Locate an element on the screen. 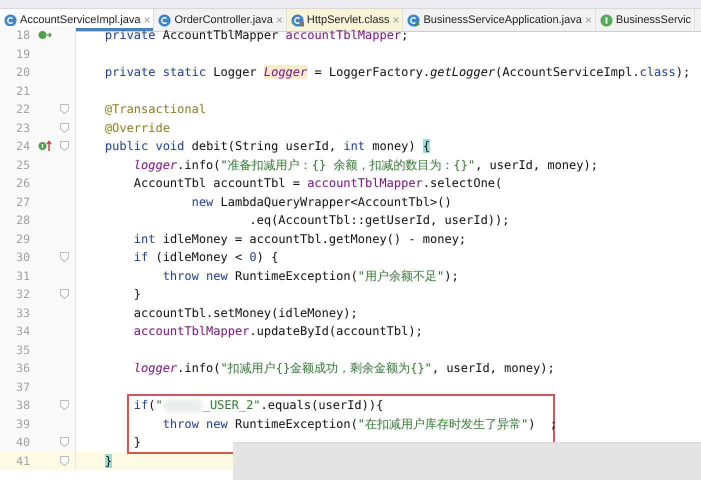 Image resolution: width=701 pixels, height=480 pixels. line-number: 30 is located at coordinates (22, 257).